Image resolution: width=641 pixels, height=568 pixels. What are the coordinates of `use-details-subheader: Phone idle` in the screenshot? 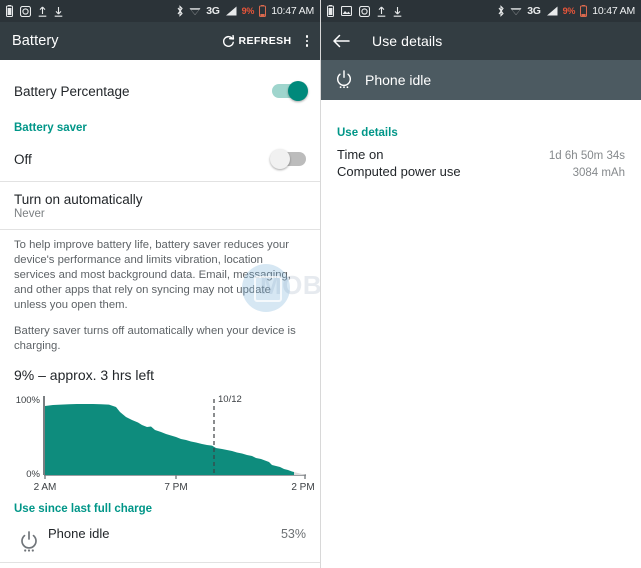 It's located at (481, 80).